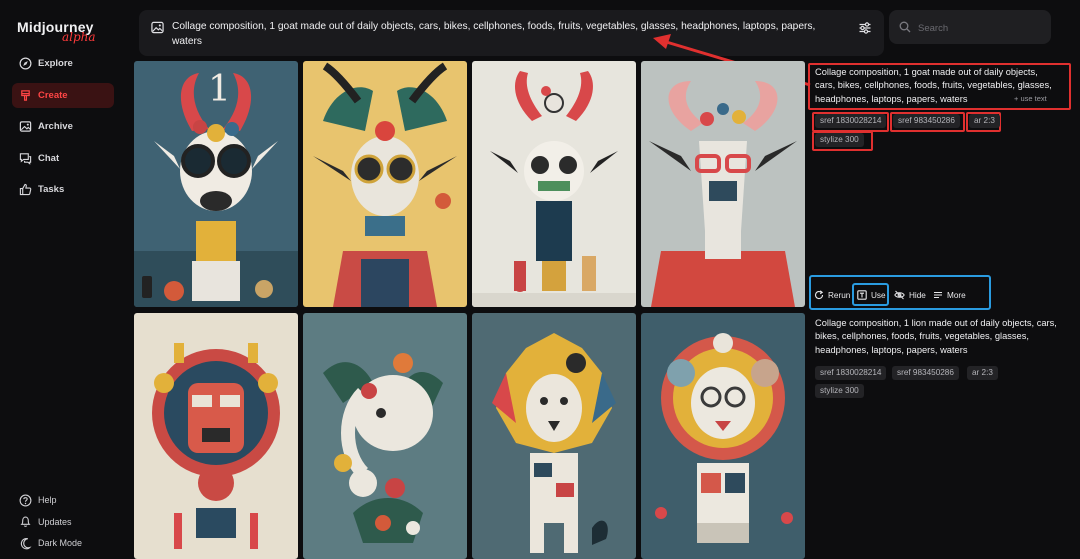  I want to click on search-input, so click(980, 28).